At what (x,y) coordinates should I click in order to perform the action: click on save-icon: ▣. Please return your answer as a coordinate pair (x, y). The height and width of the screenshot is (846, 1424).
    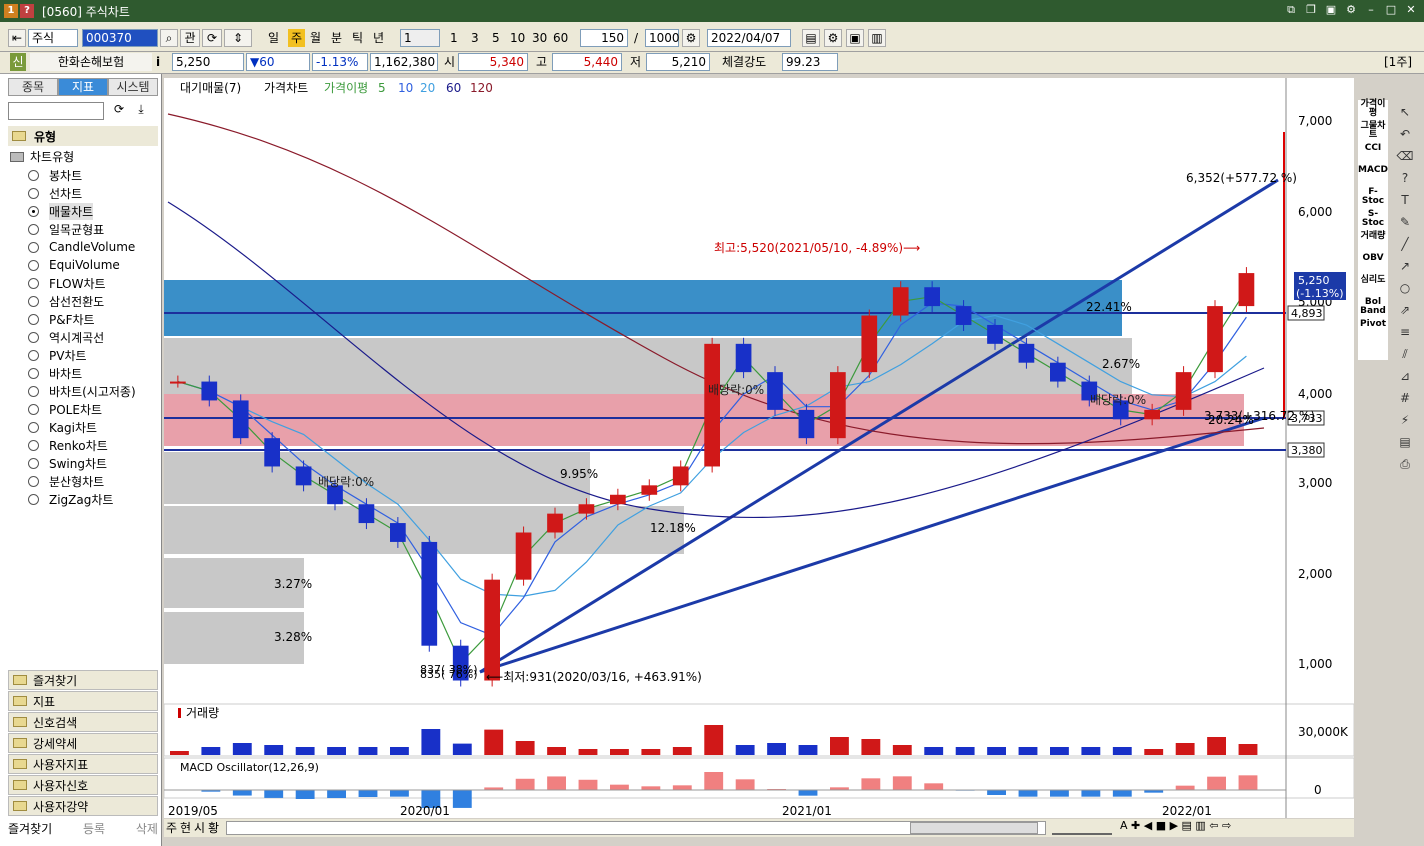
    Looking at the image, I should click on (1331, 10).